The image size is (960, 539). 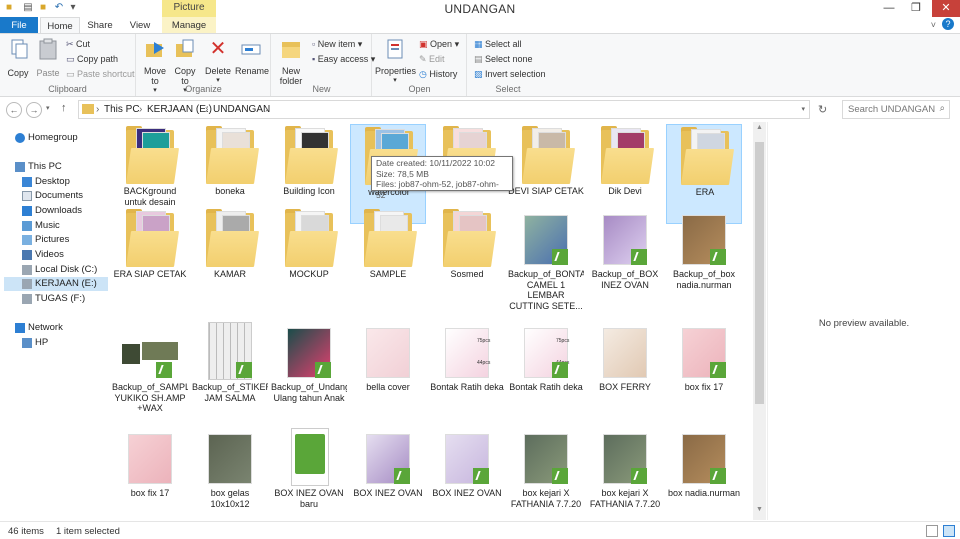 I want to click on new-item-button: ▫ New item ▾, so click(x=337, y=44).